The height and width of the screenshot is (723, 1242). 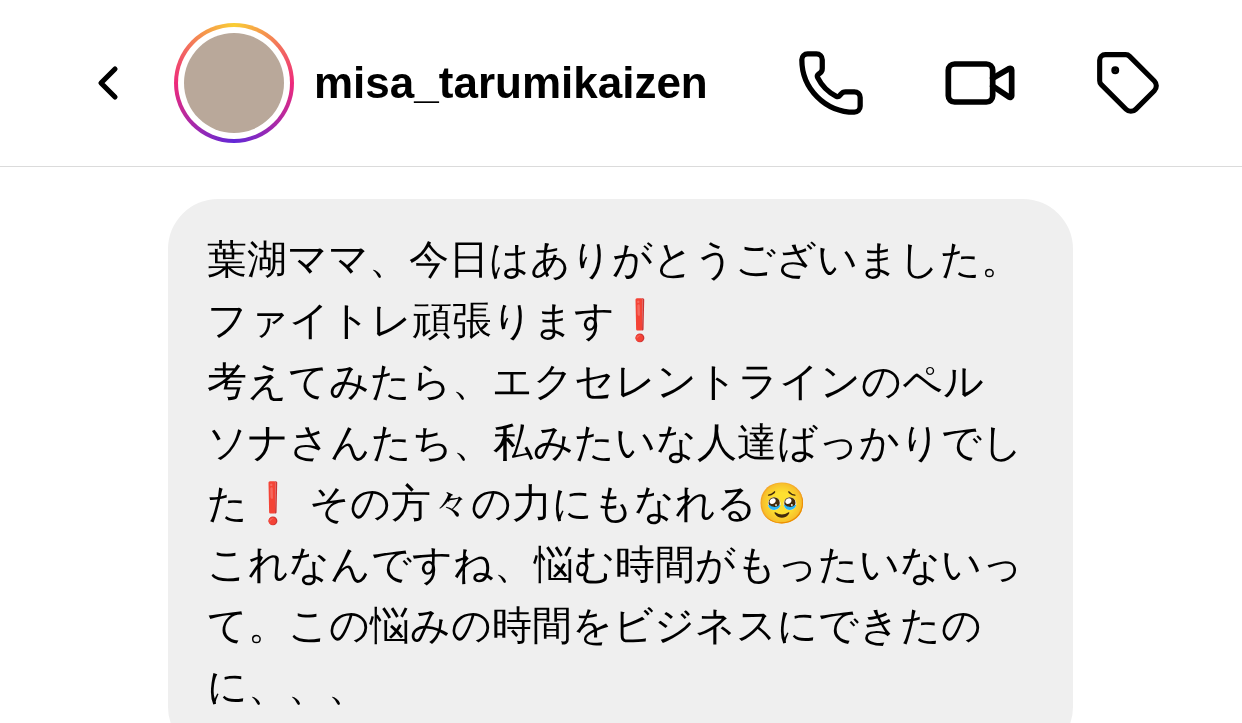 I want to click on username: misa_tarumikaizen, so click(x=511, y=83).